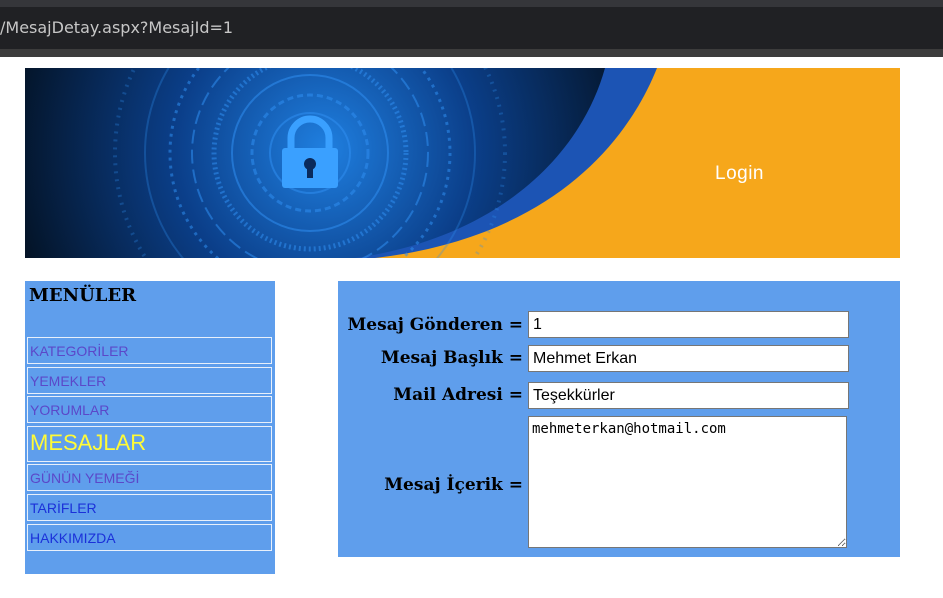 The image size is (943, 598). I want to click on menu-item-label: MESAJLAR, so click(88, 443).